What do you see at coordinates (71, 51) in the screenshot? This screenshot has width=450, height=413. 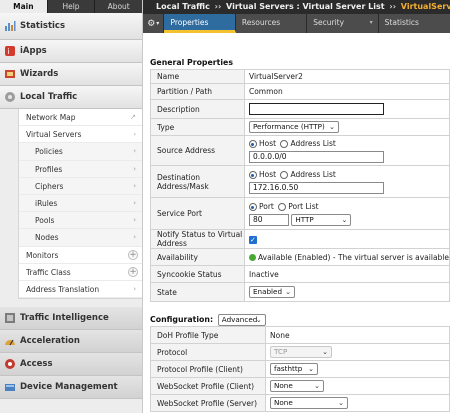 I see `nav-iapps: i iApps` at bounding box center [71, 51].